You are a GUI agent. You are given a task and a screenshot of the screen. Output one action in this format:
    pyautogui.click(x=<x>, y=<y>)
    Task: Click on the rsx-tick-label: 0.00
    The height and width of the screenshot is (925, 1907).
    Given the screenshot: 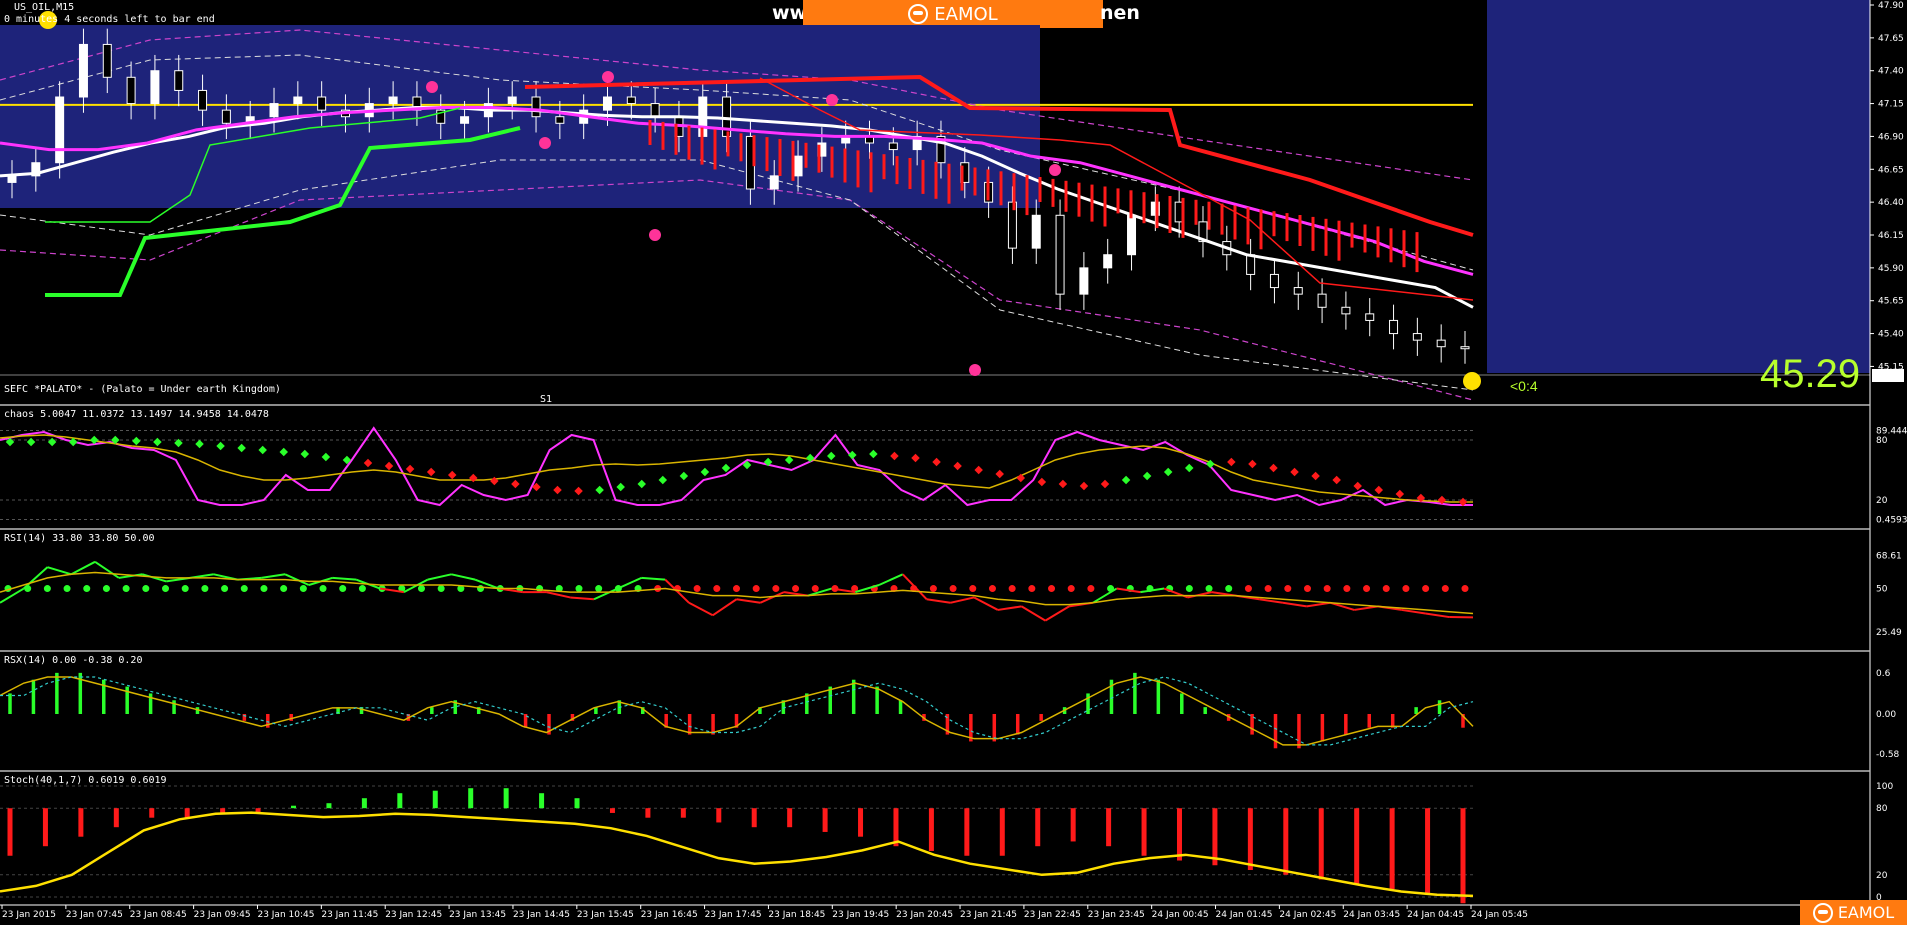 What is the action you would take?
    pyautogui.click(x=1886, y=715)
    